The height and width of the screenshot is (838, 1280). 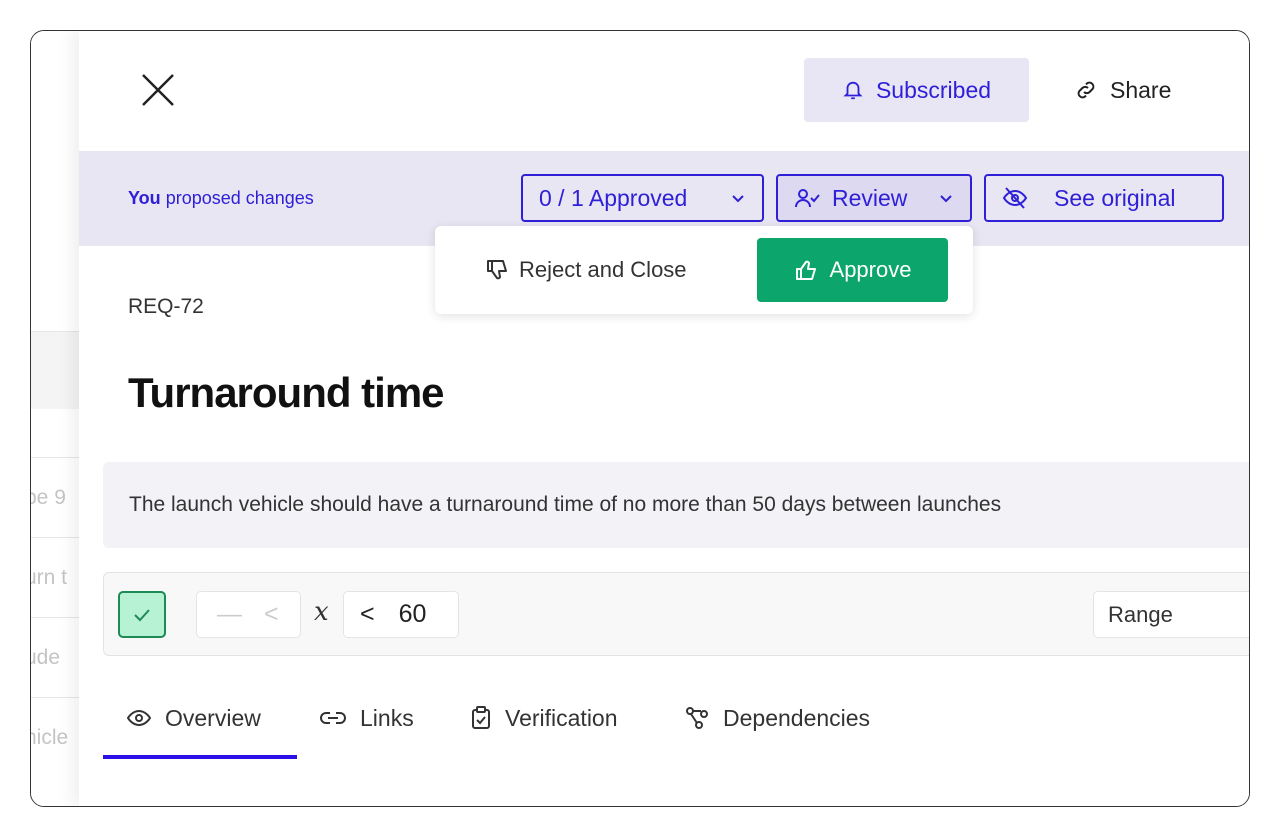 I want to click on tab-links: Links, so click(x=367, y=718).